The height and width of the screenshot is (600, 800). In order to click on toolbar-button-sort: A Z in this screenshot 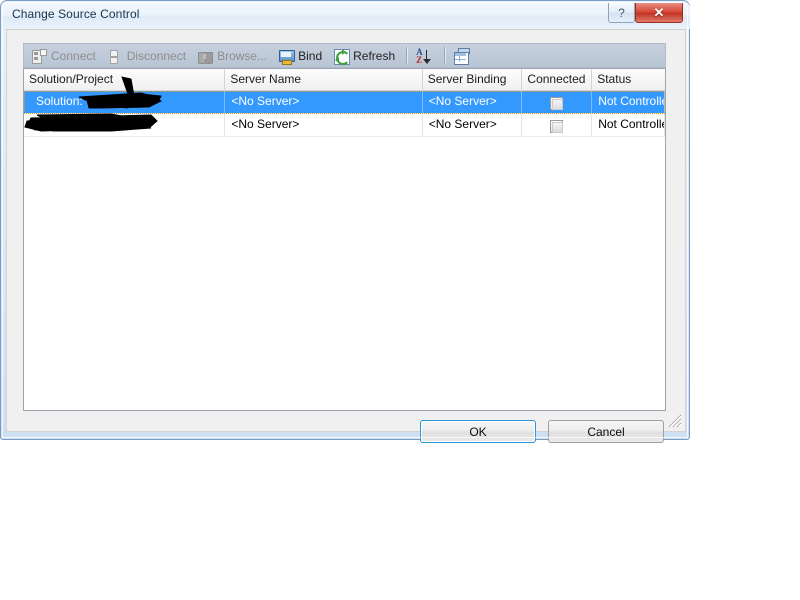, I will do `click(425, 55)`.